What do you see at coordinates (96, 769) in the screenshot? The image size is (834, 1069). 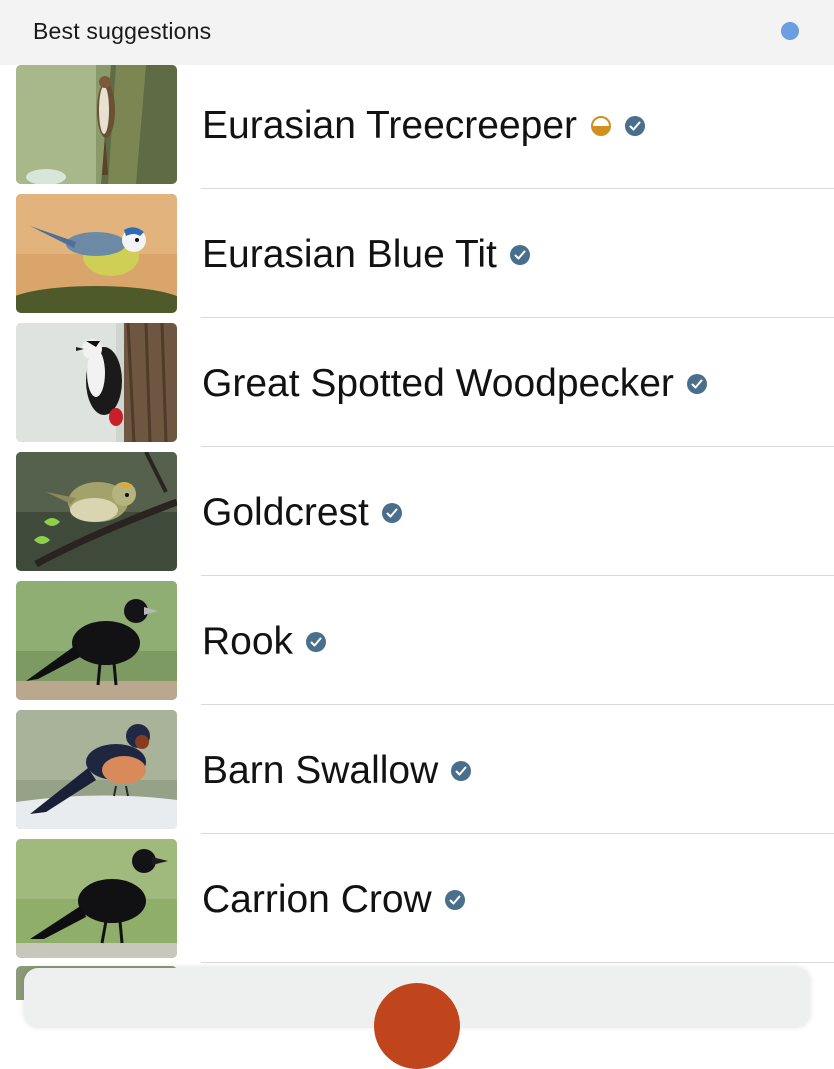 I see `barn-swallow-photo` at bounding box center [96, 769].